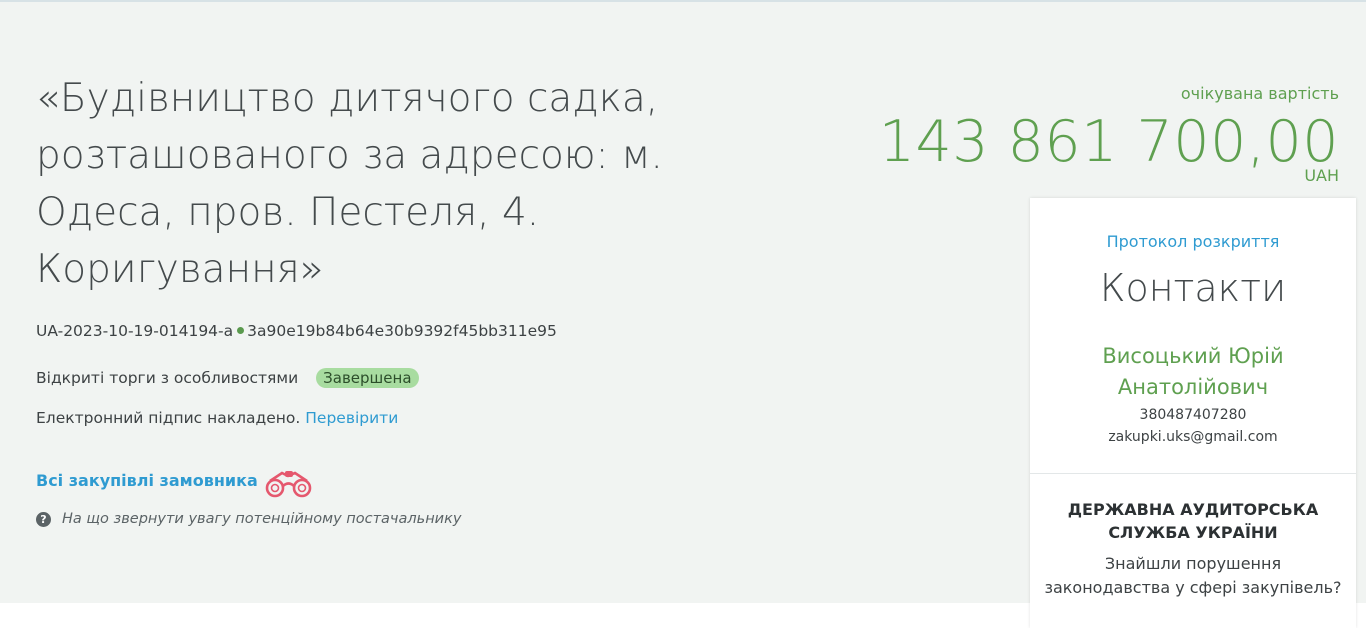  Describe the element at coordinates (1108, 142) in the screenshot. I see `expected-value-amount: 143 861 700,00` at that location.